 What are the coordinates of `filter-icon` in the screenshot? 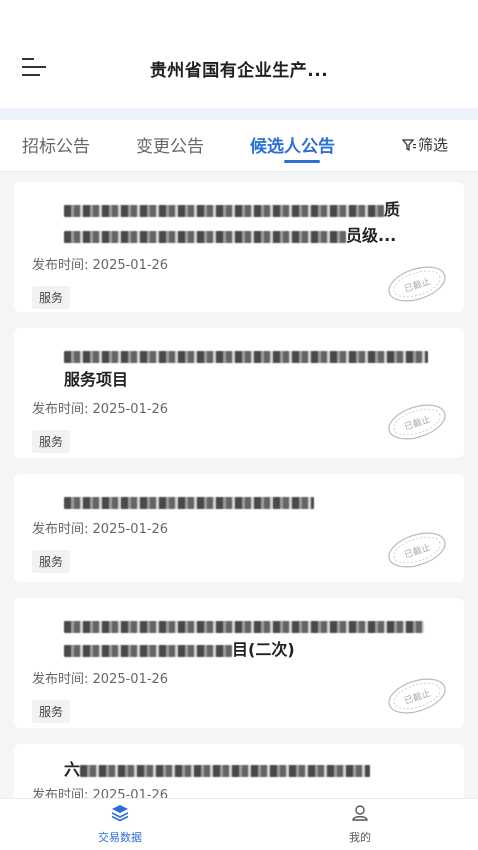 It's located at (408, 145).